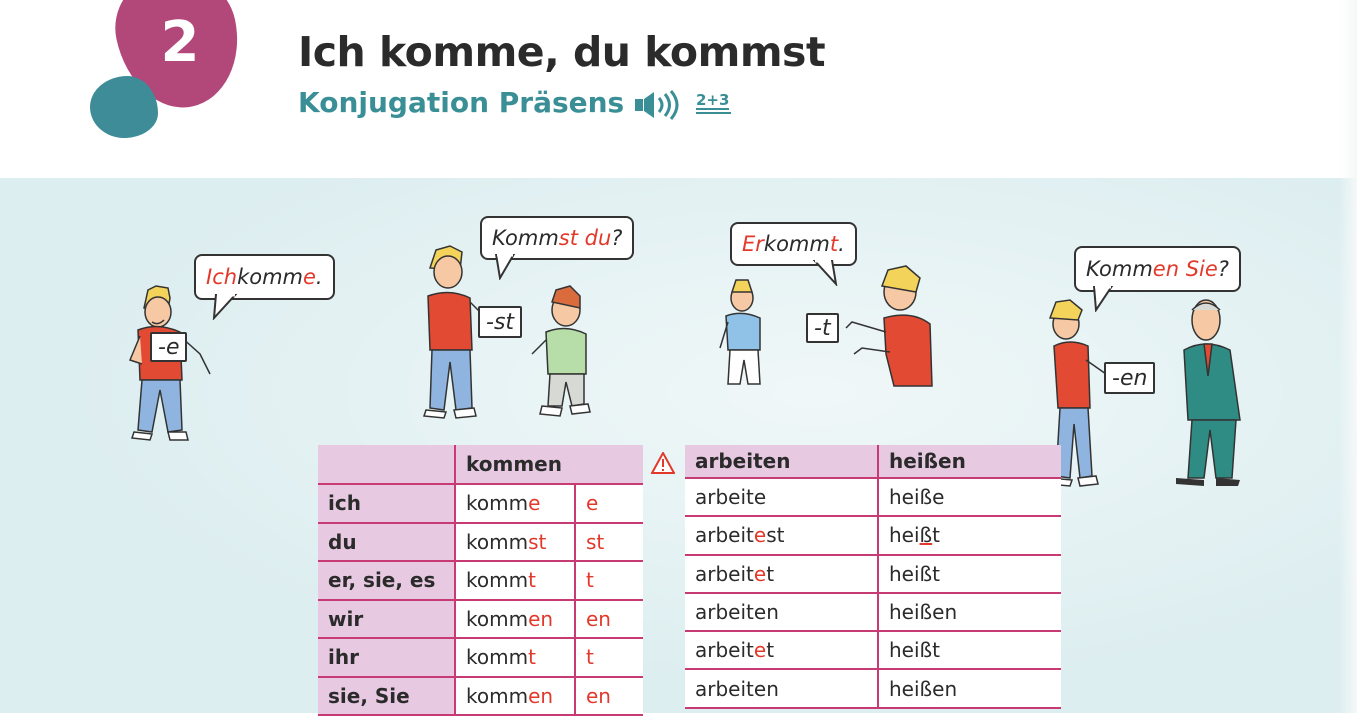  I want to click on verb-form-cell: komme, so click(515, 504).